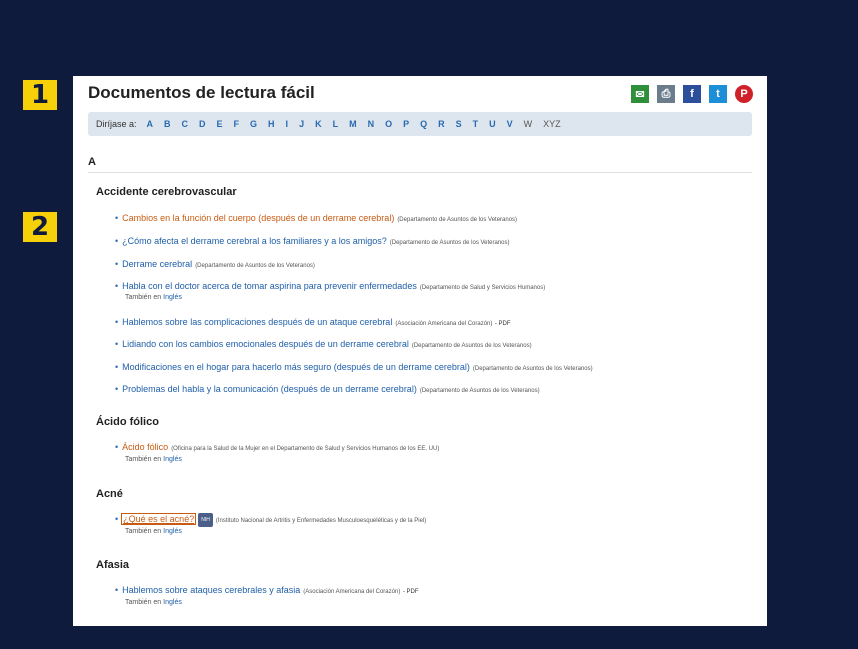 The image size is (858, 649). What do you see at coordinates (205, 520) in the screenshot?
I see `nih-badge: NIH` at bounding box center [205, 520].